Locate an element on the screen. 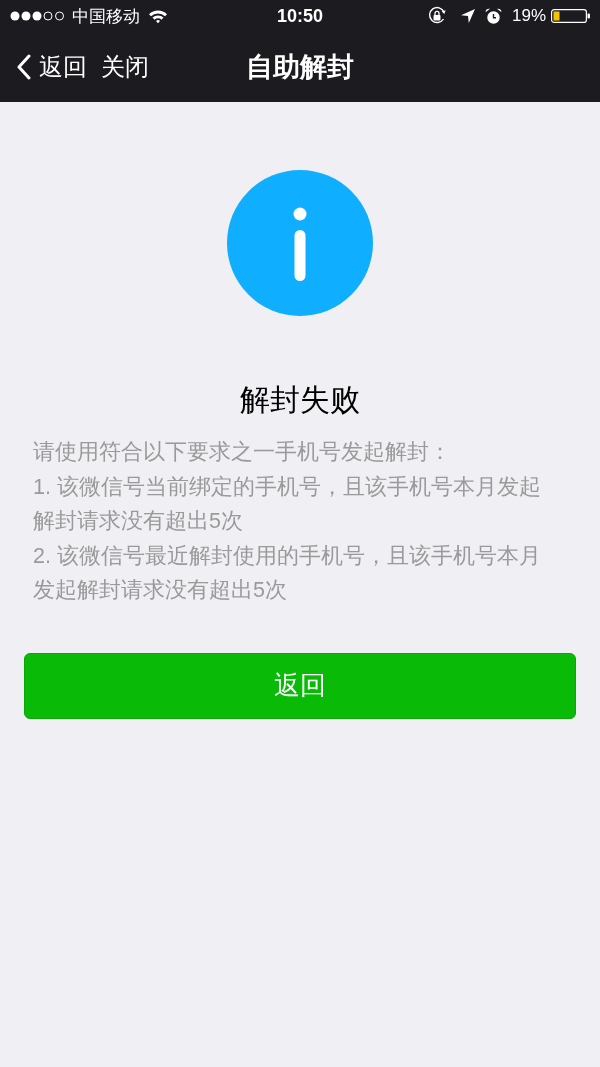 The image size is (600, 1067). back-button: 返回 is located at coordinates (51, 67).